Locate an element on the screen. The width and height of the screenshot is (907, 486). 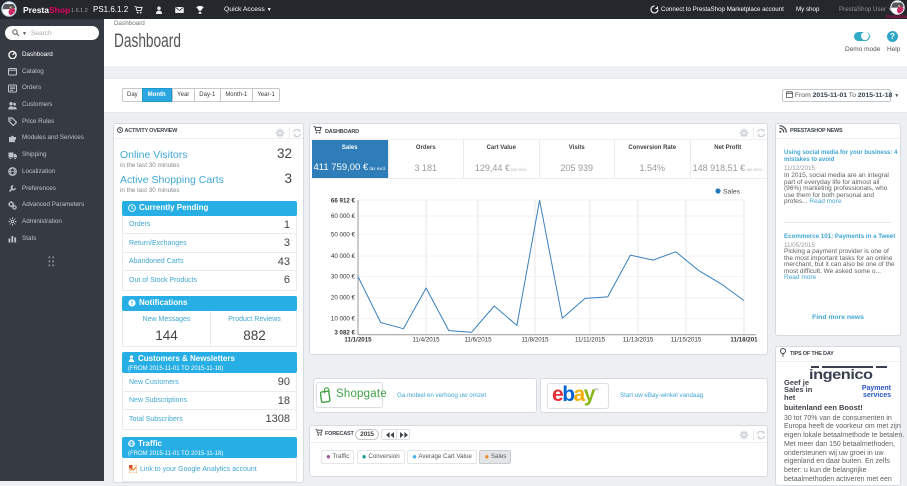
svg-text: 11/6/2015 is located at coordinates (478, 340).